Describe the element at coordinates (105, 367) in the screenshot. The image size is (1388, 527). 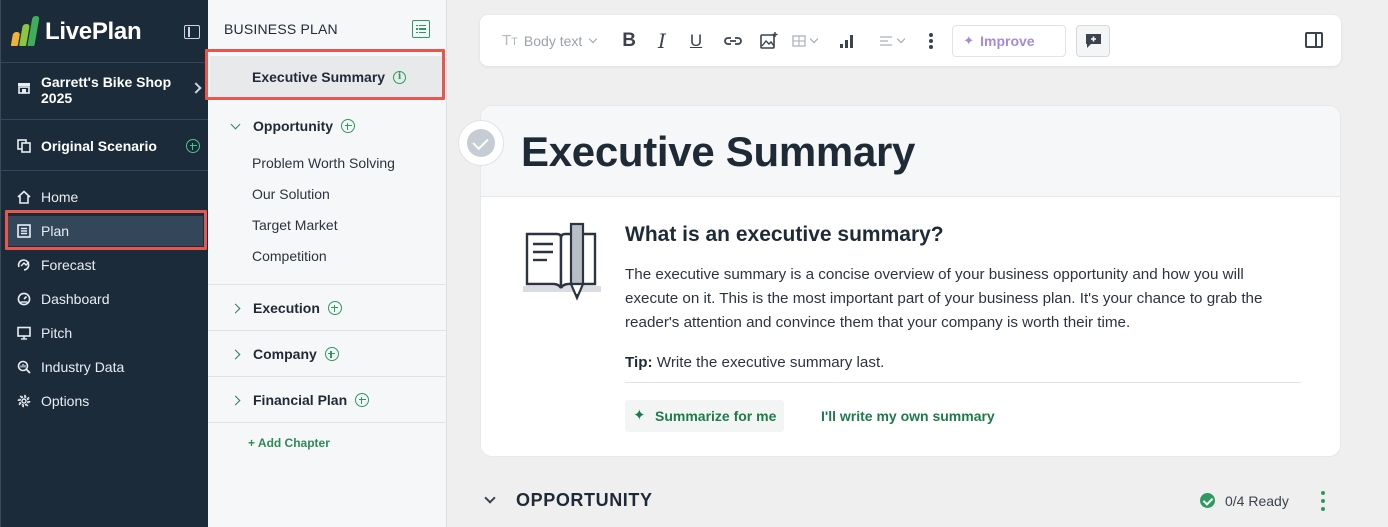
I see `nav-industry-data: Industry Data` at that location.